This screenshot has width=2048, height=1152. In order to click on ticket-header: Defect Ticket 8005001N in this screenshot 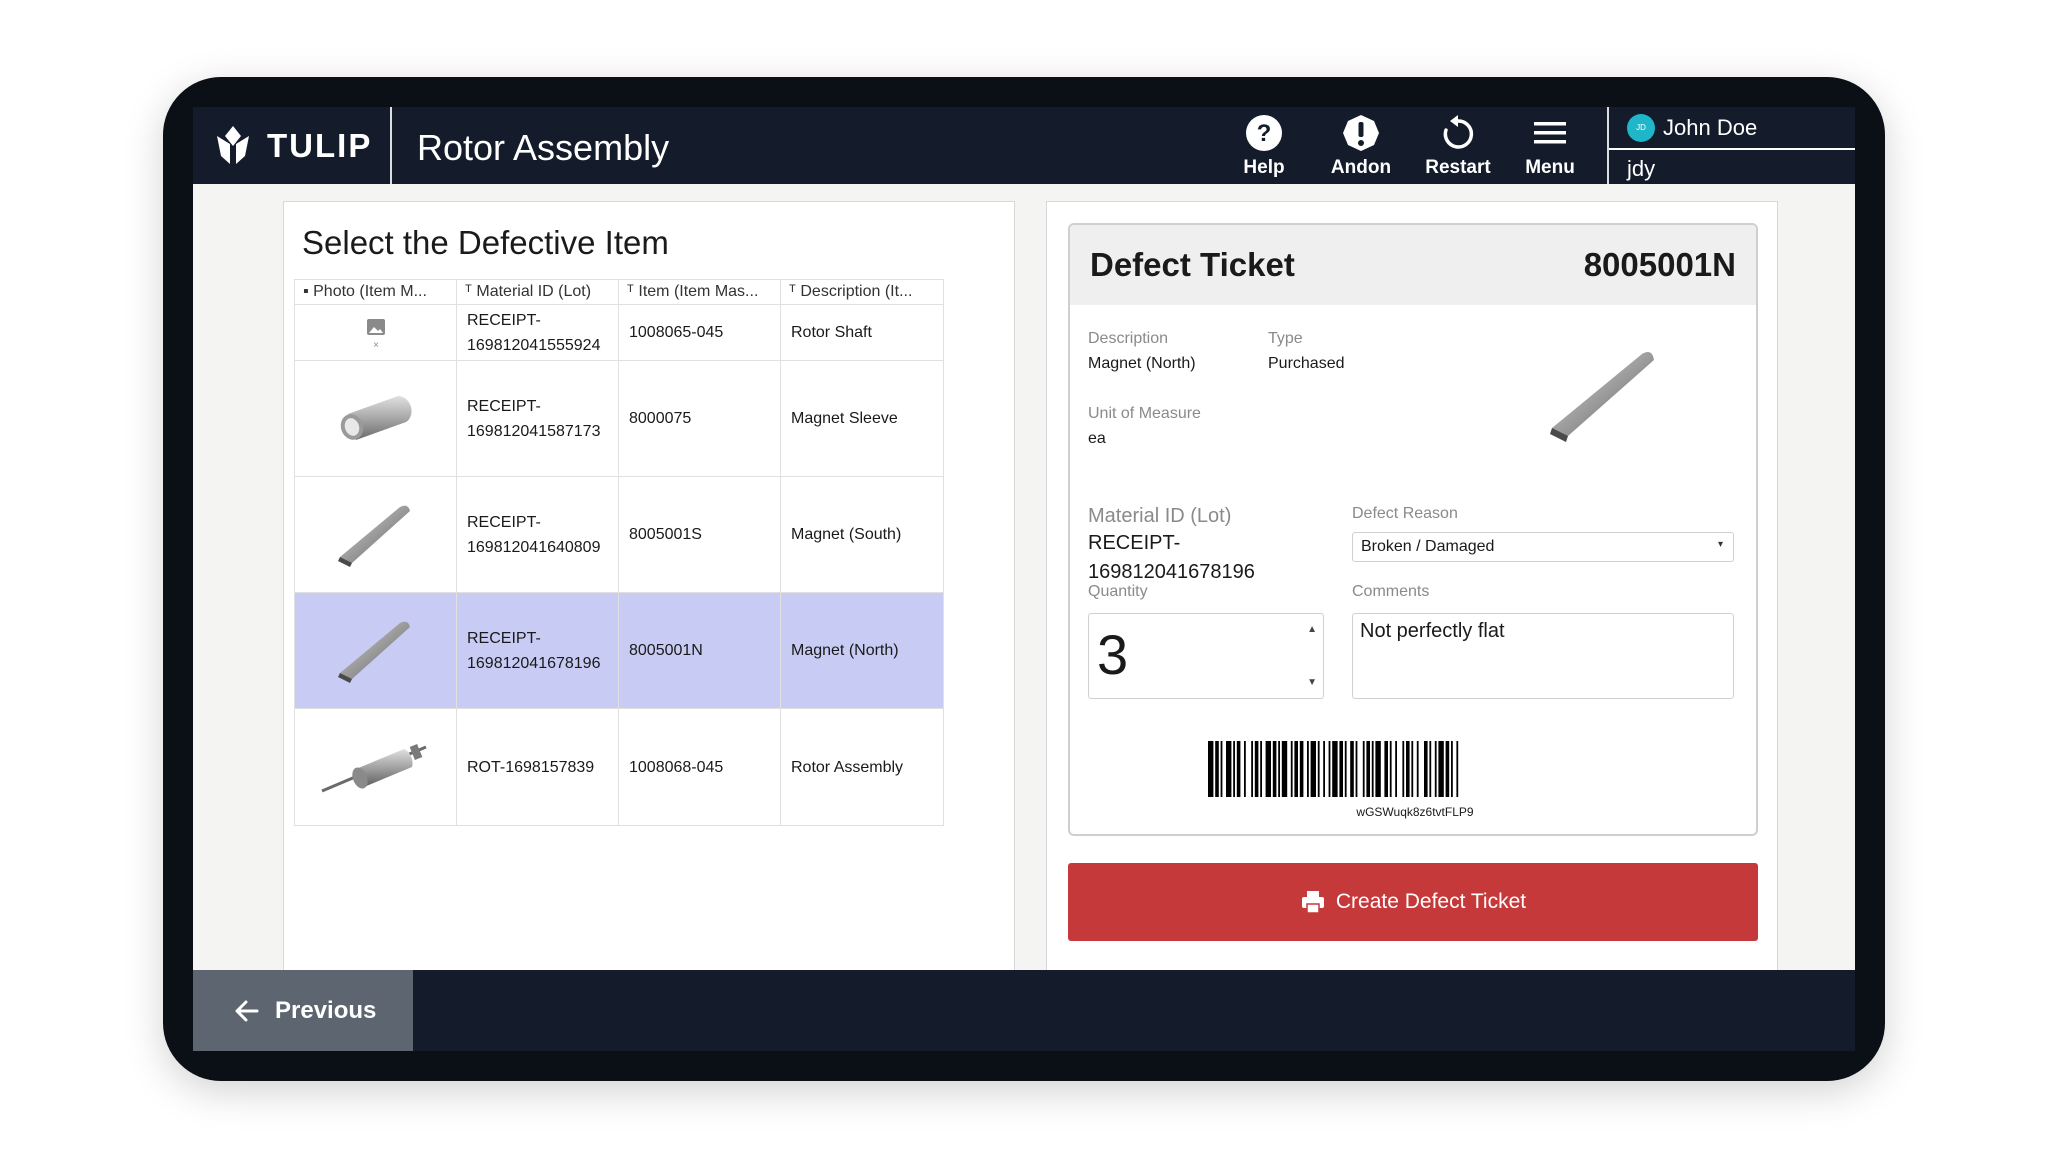, I will do `click(1413, 265)`.